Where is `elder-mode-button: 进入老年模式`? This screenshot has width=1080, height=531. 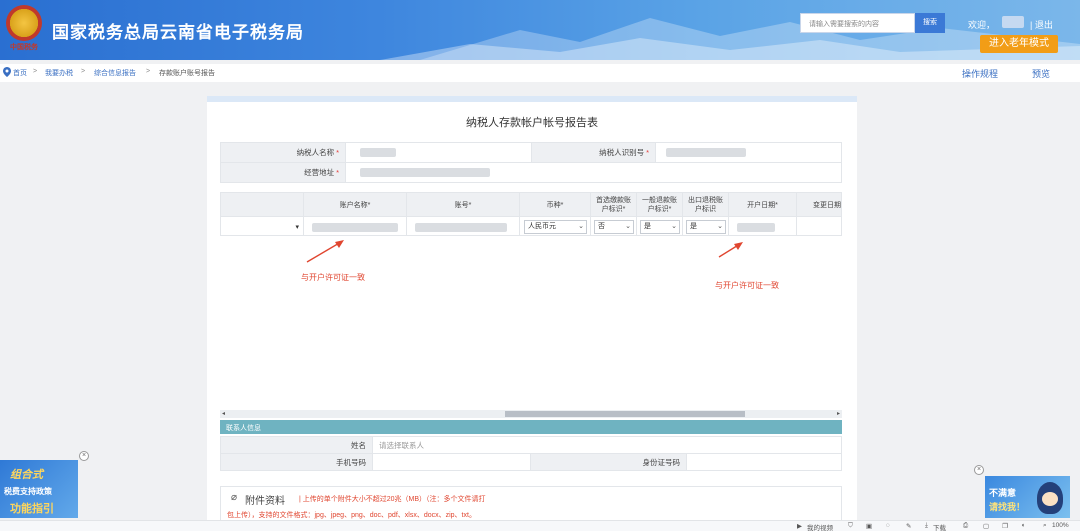
elder-mode-button: 进入老年模式 is located at coordinates (1019, 44).